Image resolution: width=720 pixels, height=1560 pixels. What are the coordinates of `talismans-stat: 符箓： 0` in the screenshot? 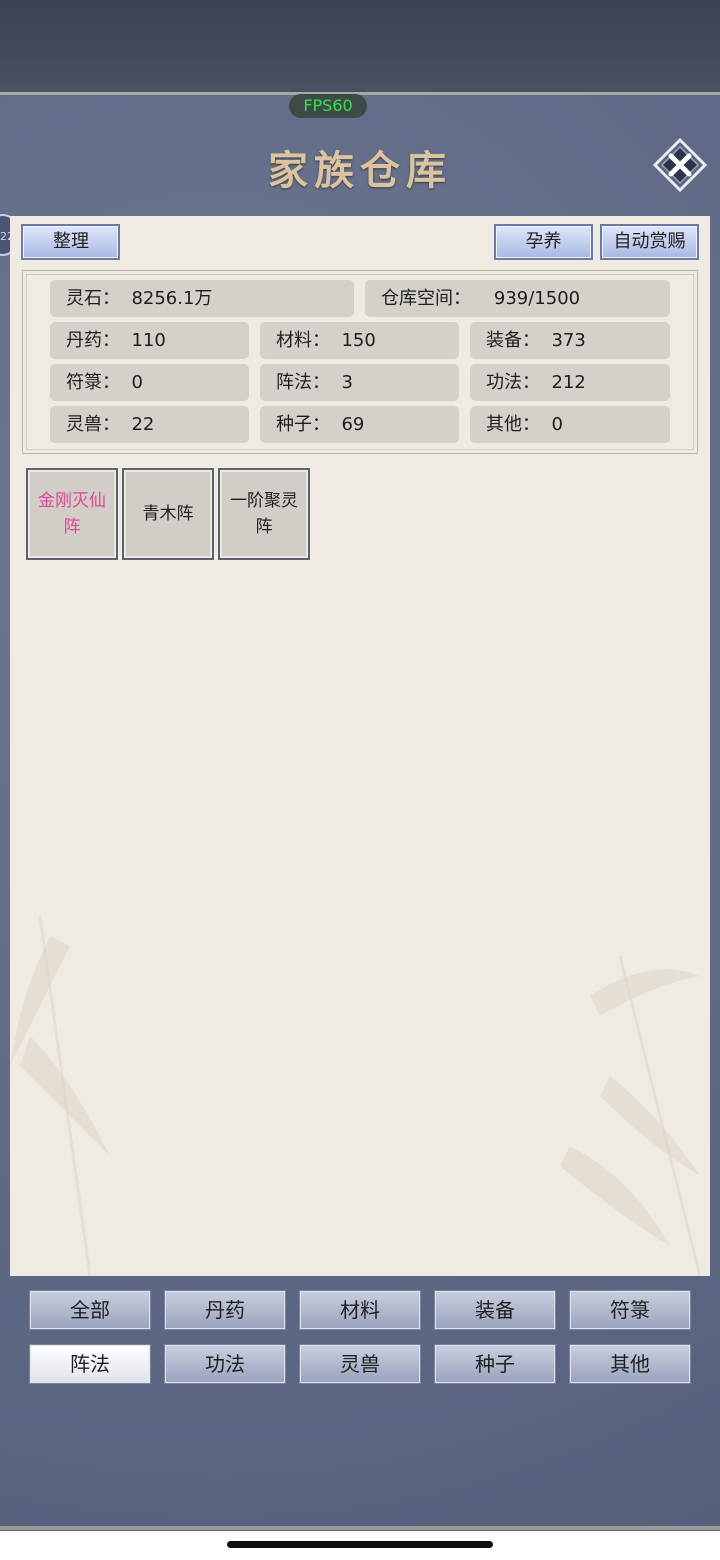 It's located at (149, 382).